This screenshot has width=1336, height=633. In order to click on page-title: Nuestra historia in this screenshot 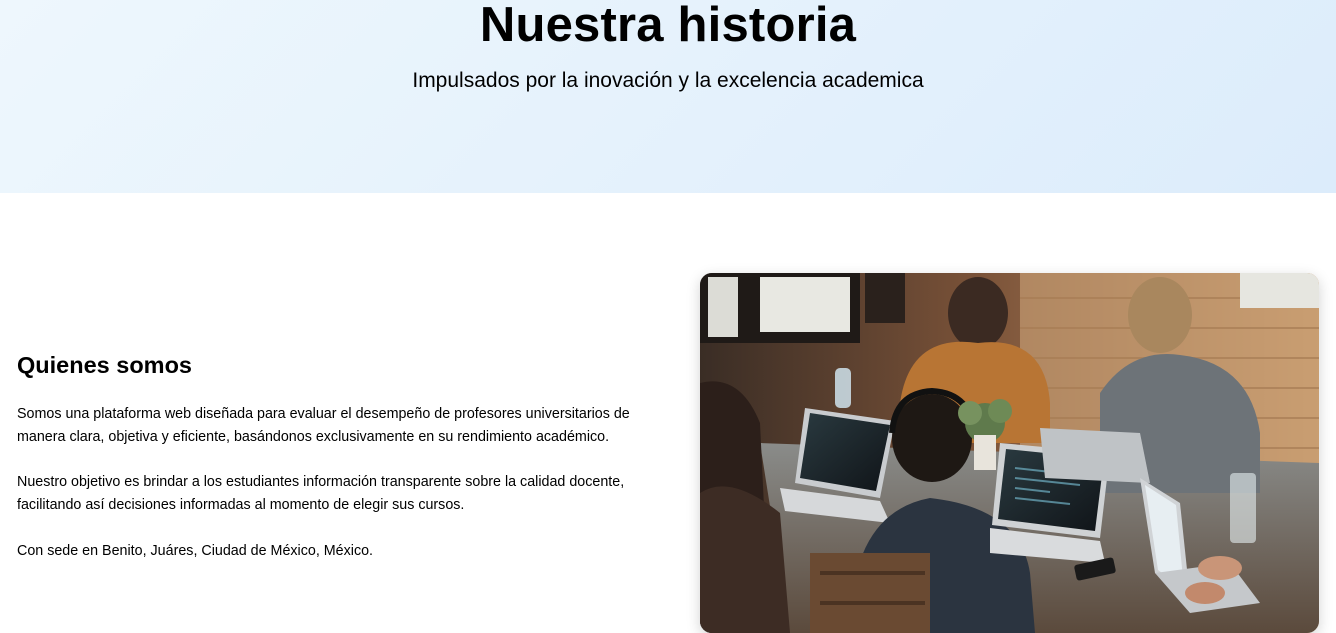, I will do `click(668, 26)`.